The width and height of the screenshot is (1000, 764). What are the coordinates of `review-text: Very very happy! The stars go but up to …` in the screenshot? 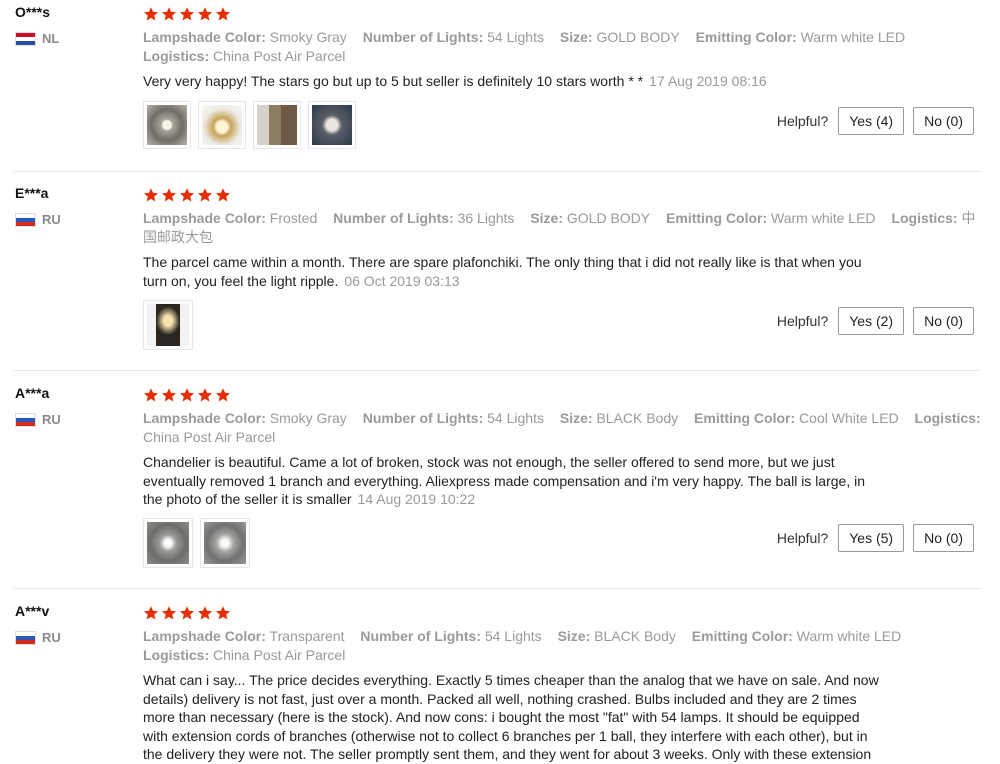 It's located at (455, 81).